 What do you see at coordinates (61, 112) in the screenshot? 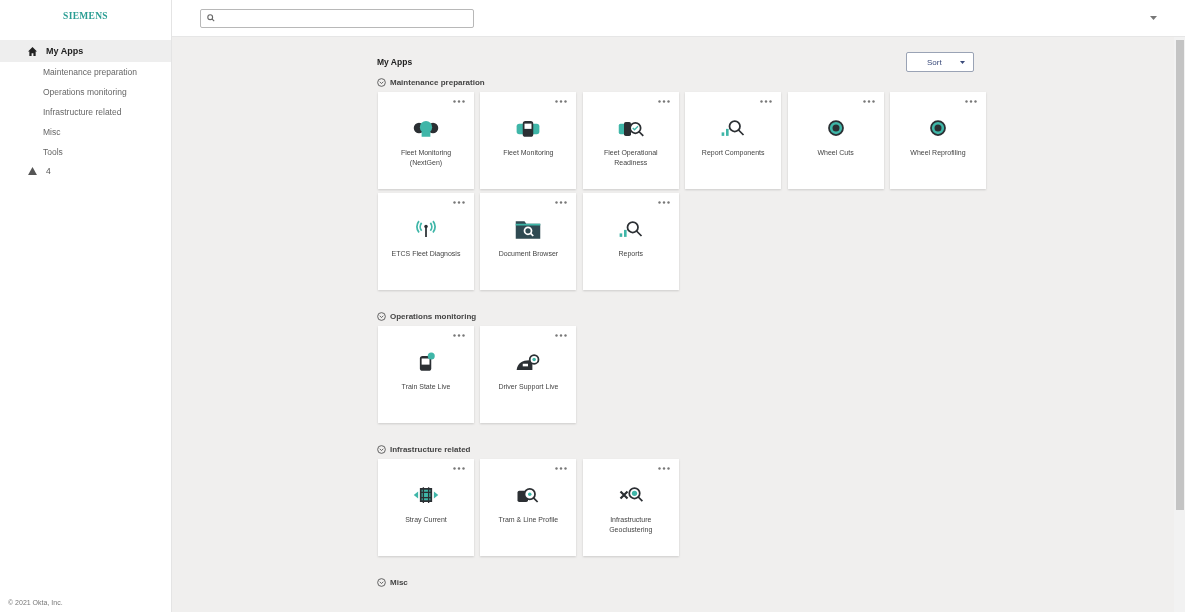
I see `nav-item: Infrastructure related` at bounding box center [61, 112].